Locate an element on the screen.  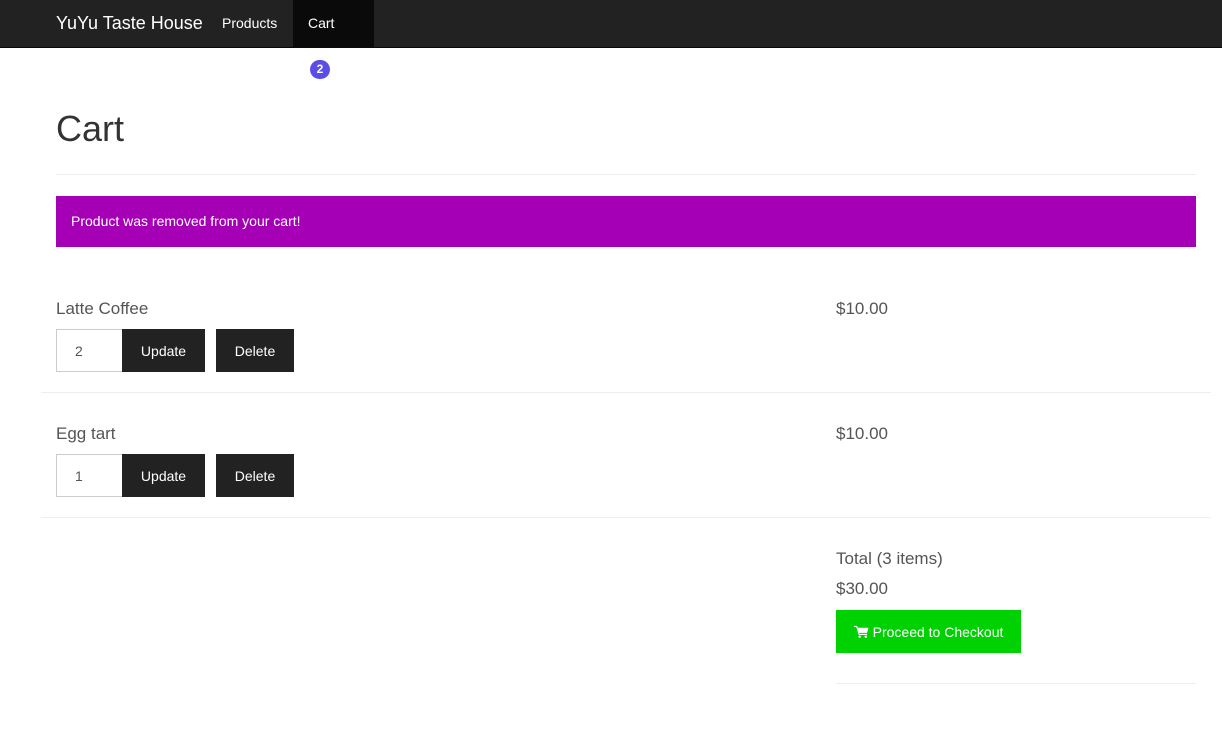
nav-products-link: Products is located at coordinates (249, 24).